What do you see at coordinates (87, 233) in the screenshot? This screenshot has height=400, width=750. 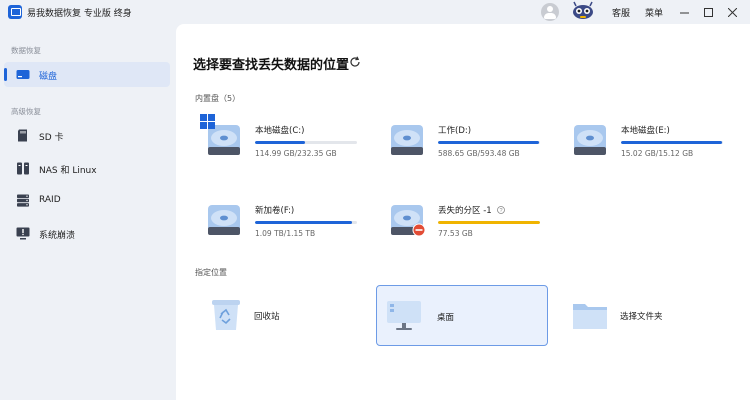 I see `sidebar-item-system-crash: 系统崩溃` at bounding box center [87, 233].